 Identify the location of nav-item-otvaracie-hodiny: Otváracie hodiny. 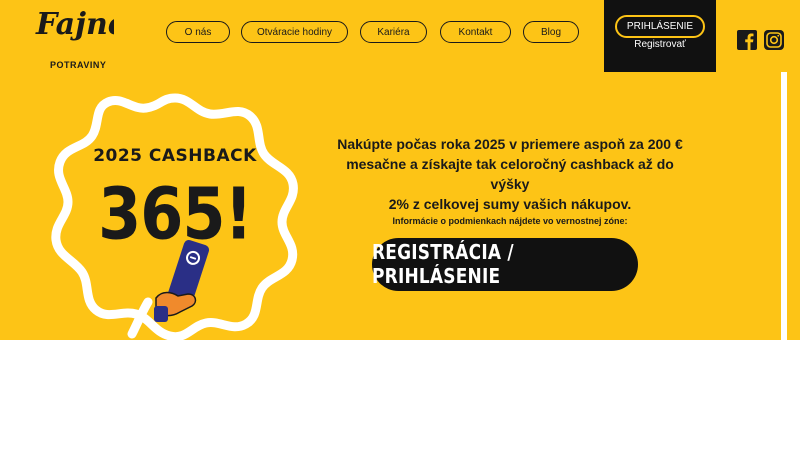
(294, 32).